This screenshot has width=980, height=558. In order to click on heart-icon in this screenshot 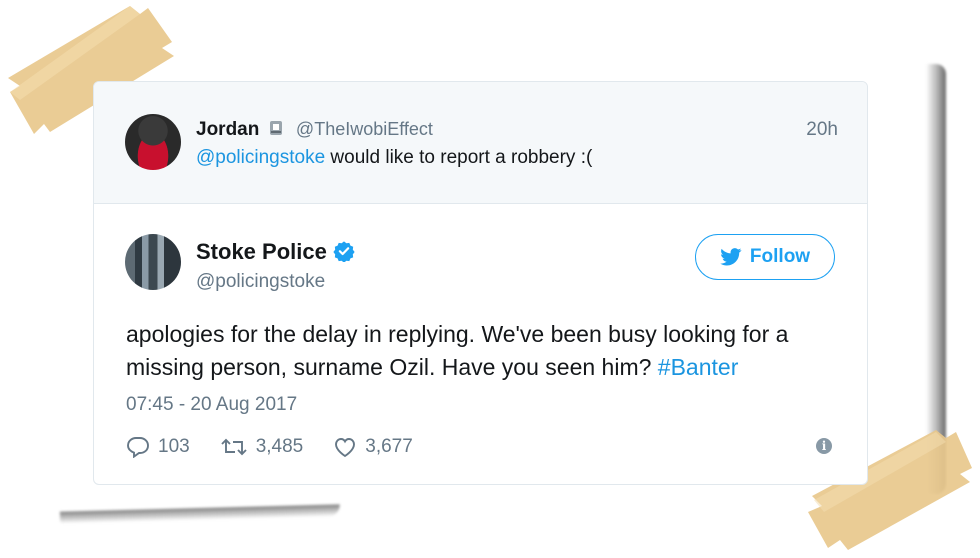, I will do `click(345, 448)`.